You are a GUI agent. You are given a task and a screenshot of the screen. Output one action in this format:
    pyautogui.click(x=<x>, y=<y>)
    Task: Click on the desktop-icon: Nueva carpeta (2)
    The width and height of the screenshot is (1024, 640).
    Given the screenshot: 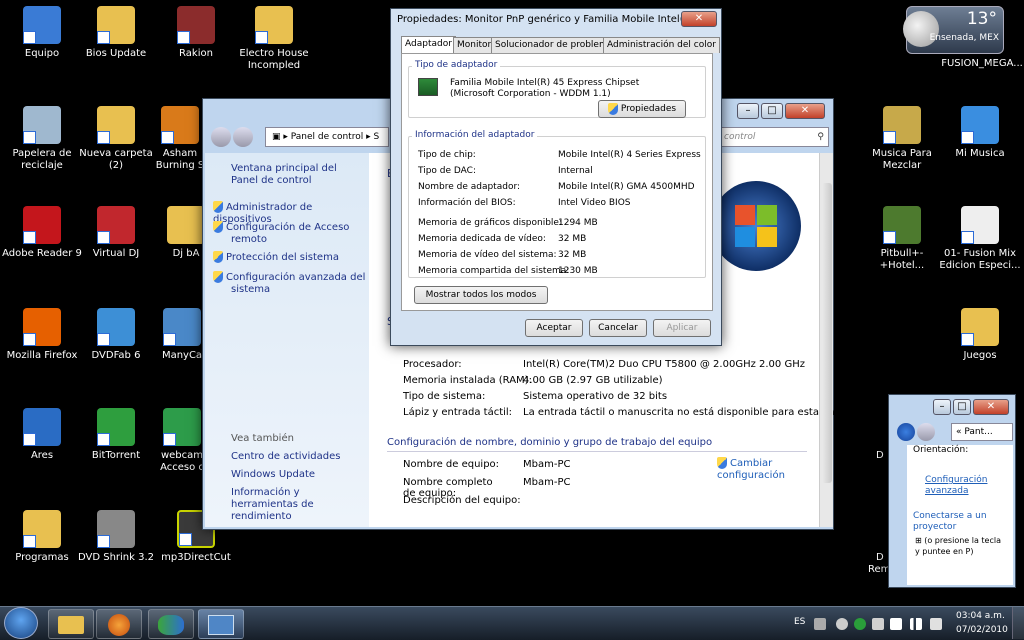 What is the action you would take?
    pyautogui.click(x=116, y=139)
    